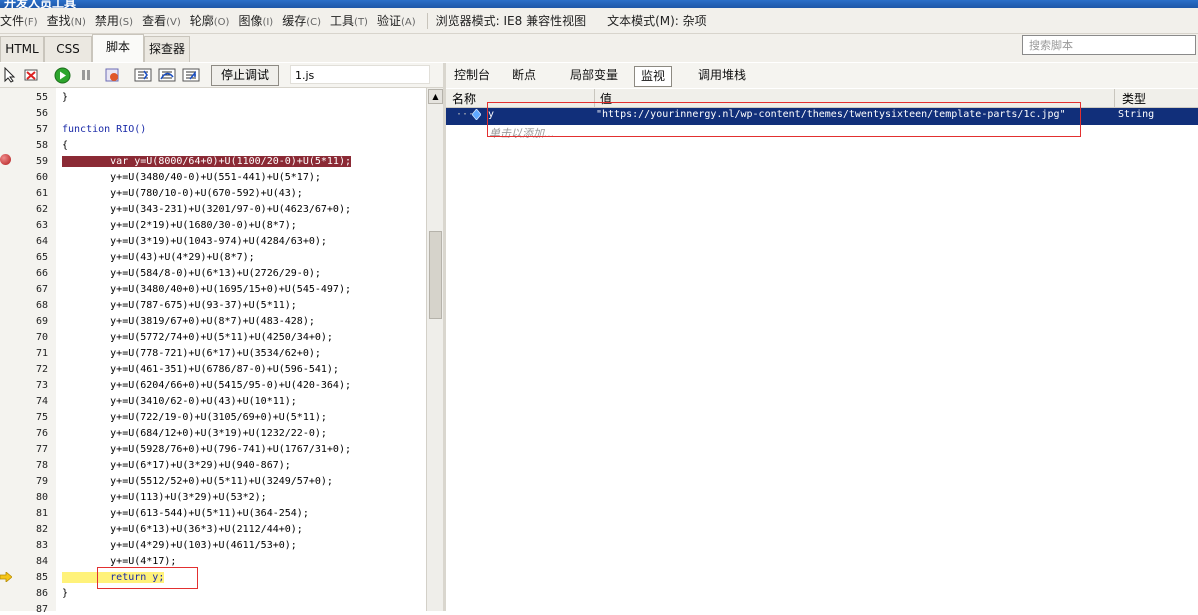  What do you see at coordinates (653, 76) in the screenshot?
I see `tab-watch: 监视` at bounding box center [653, 76].